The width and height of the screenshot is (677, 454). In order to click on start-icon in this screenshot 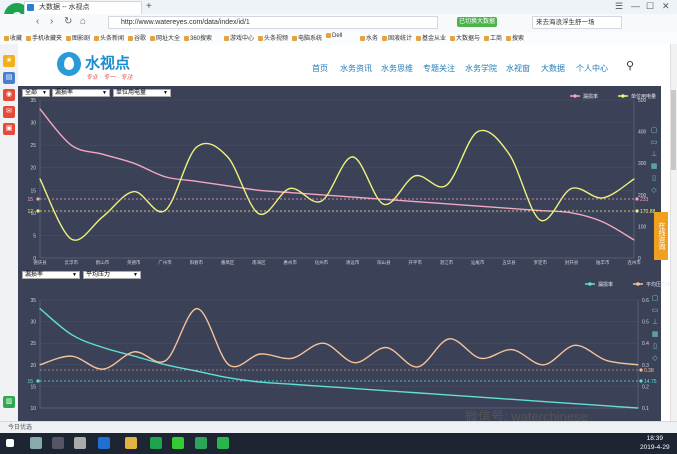, I will do `click(10, 443)`.